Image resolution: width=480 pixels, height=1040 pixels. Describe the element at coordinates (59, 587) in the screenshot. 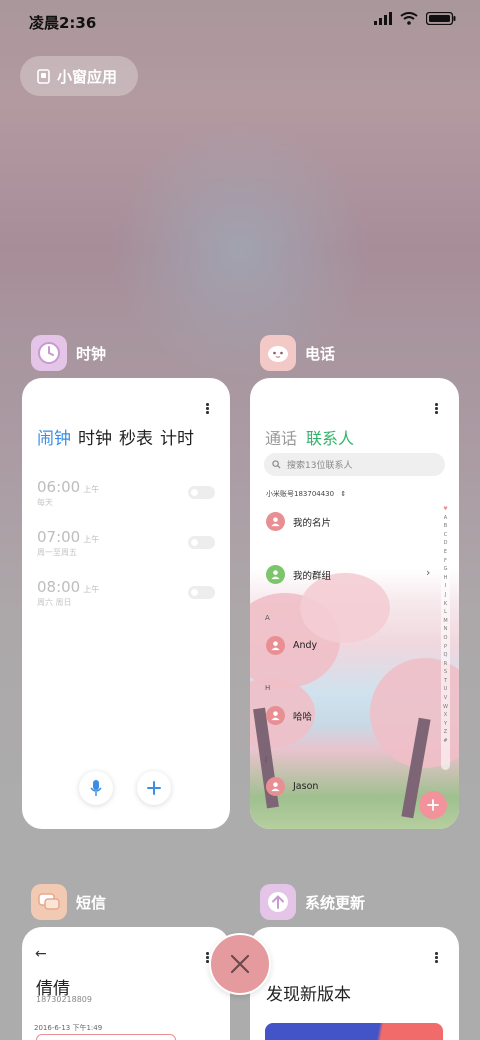

I see `alarm-time: 08:00` at that location.